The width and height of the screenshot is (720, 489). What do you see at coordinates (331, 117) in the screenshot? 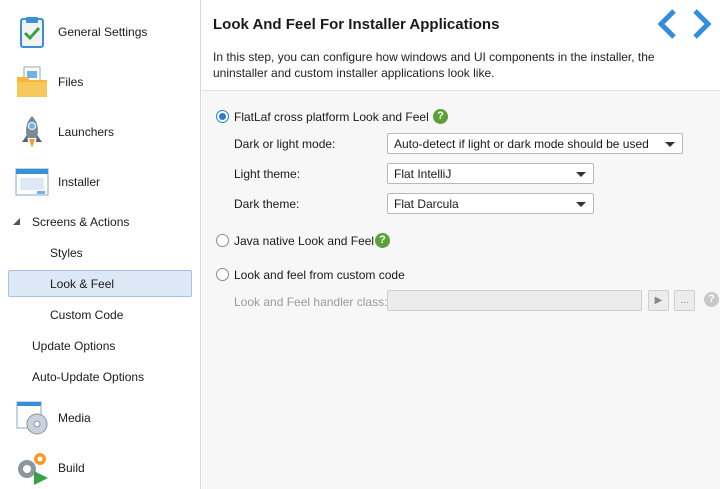
I see `flatlaf-label: FlatLaf cross platform Look and Feel` at bounding box center [331, 117].